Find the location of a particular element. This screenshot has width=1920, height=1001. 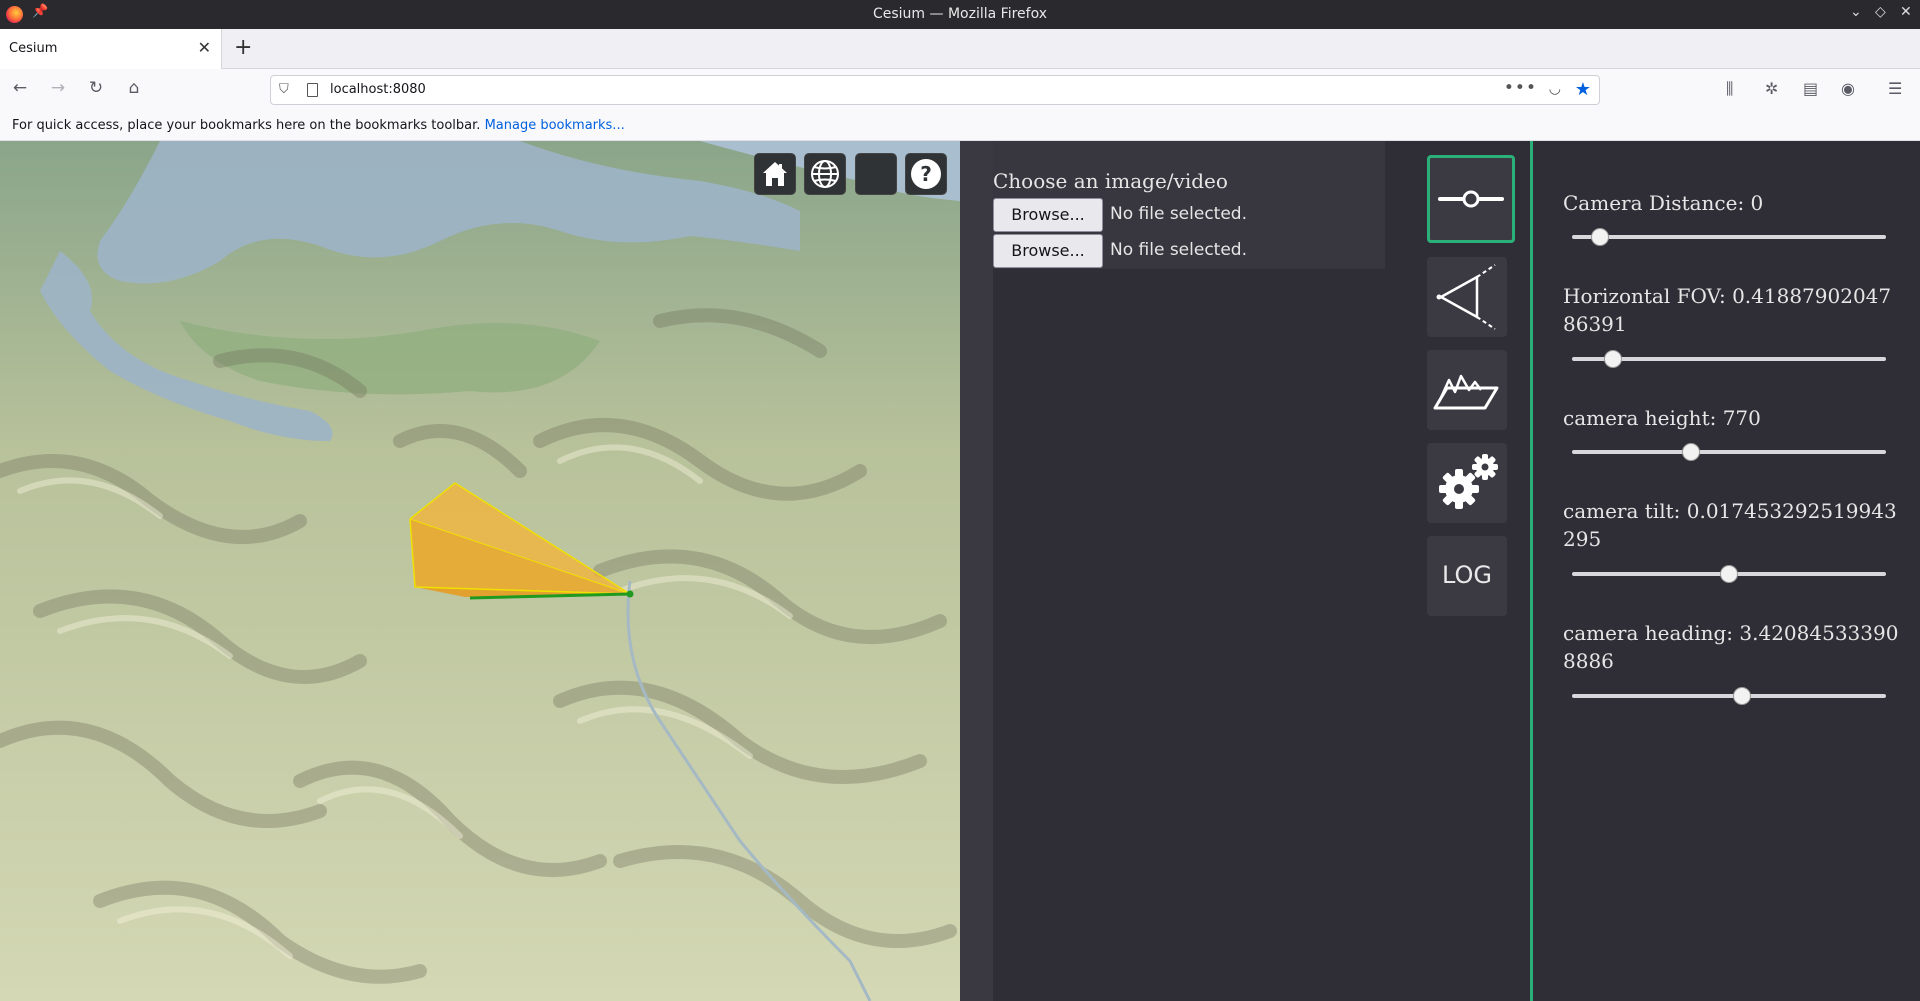

library-icon: ⫼ is located at coordinates (1729, 89).